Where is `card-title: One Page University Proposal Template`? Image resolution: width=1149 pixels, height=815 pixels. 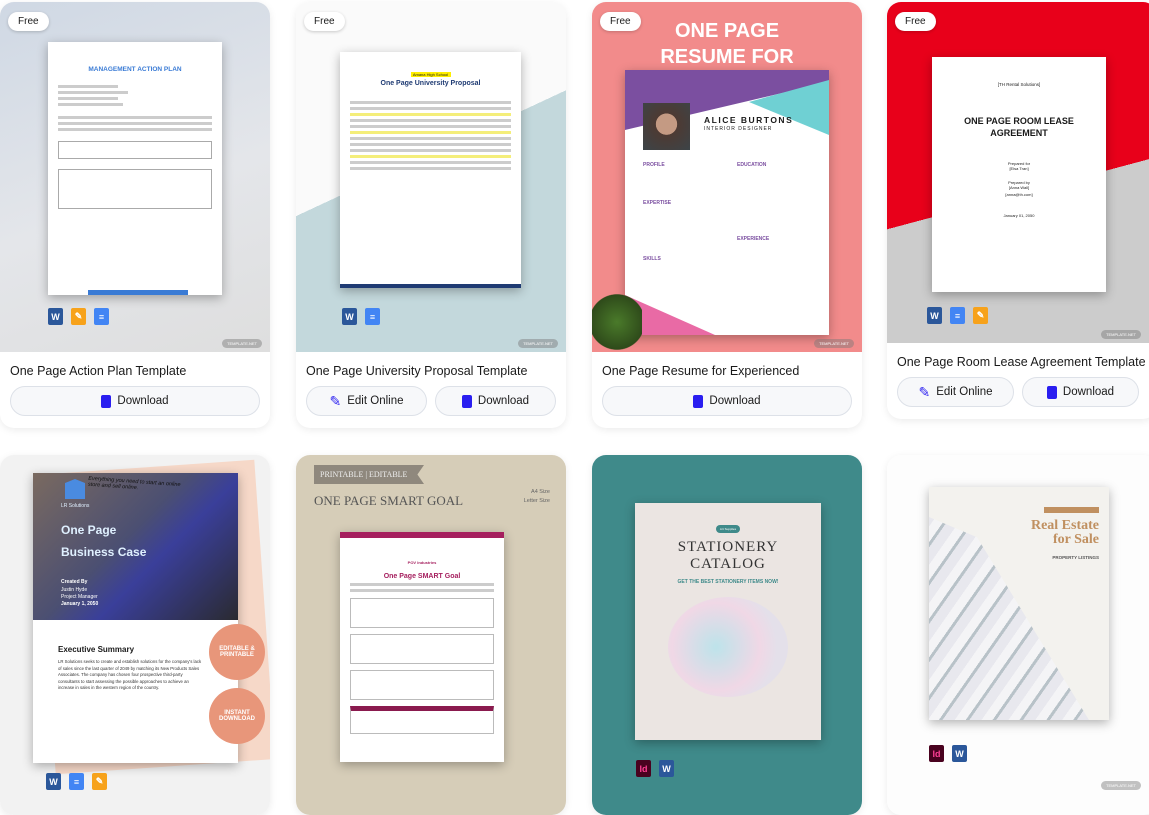
card-title: One Page University Proposal Template is located at coordinates (431, 369).